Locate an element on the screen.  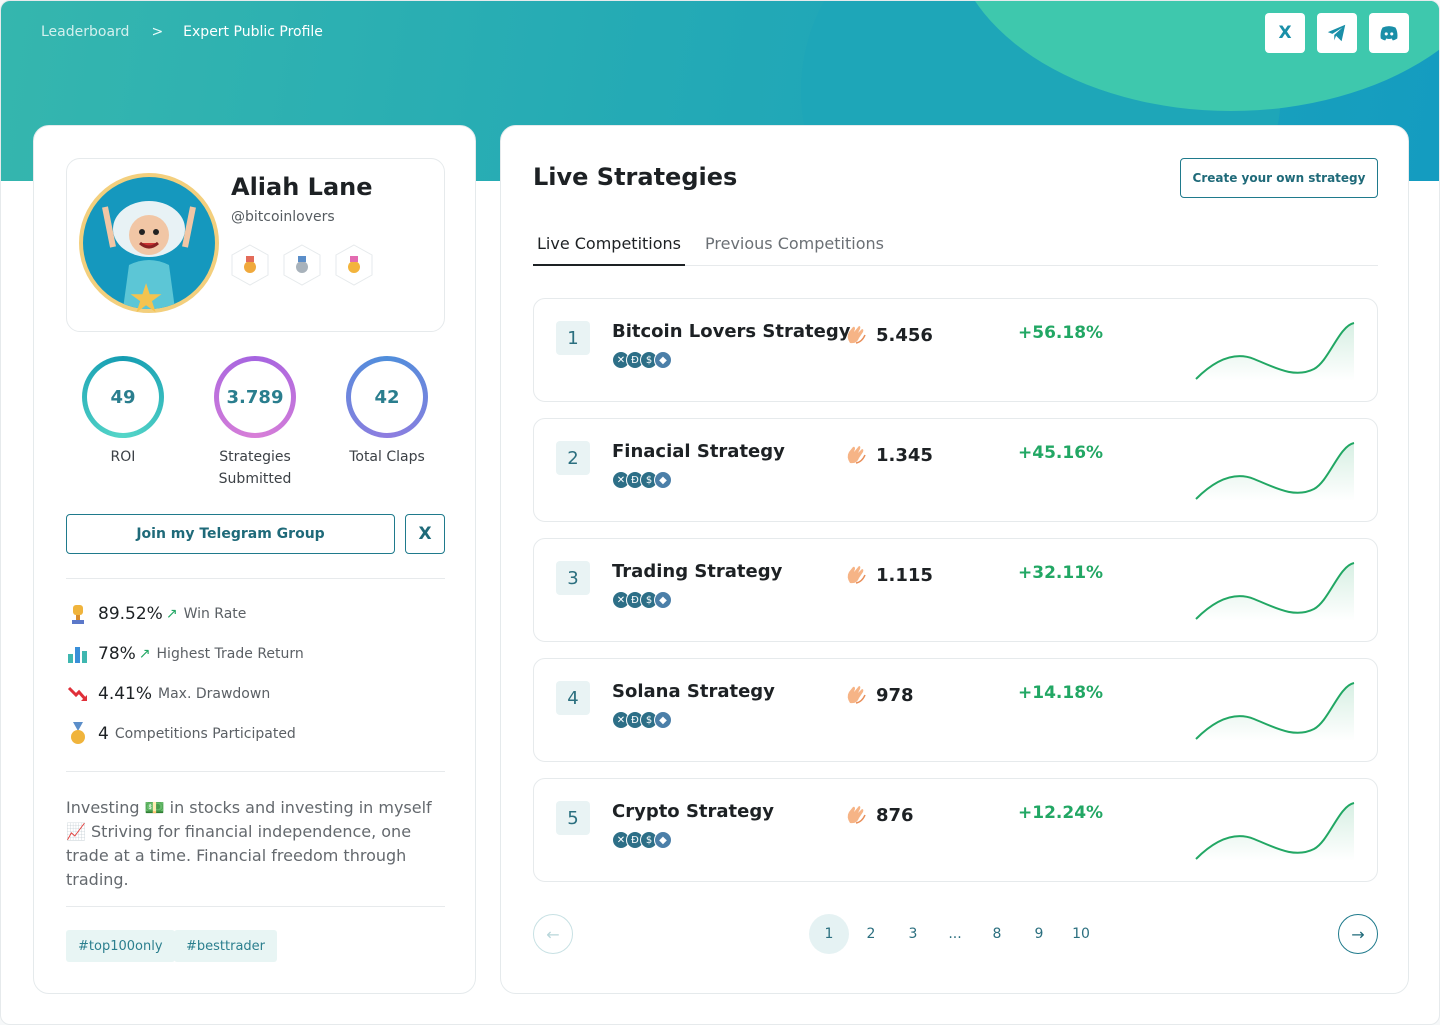
roi-stat-ring: 49 is located at coordinates (123, 397).